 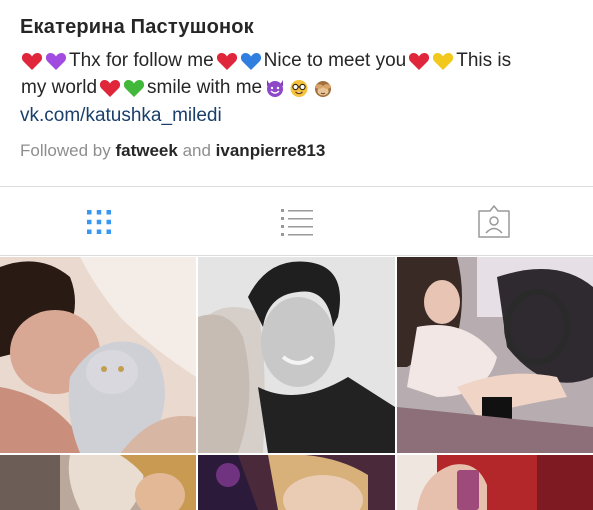 I want to click on tab-list-view, so click(x=297, y=221).